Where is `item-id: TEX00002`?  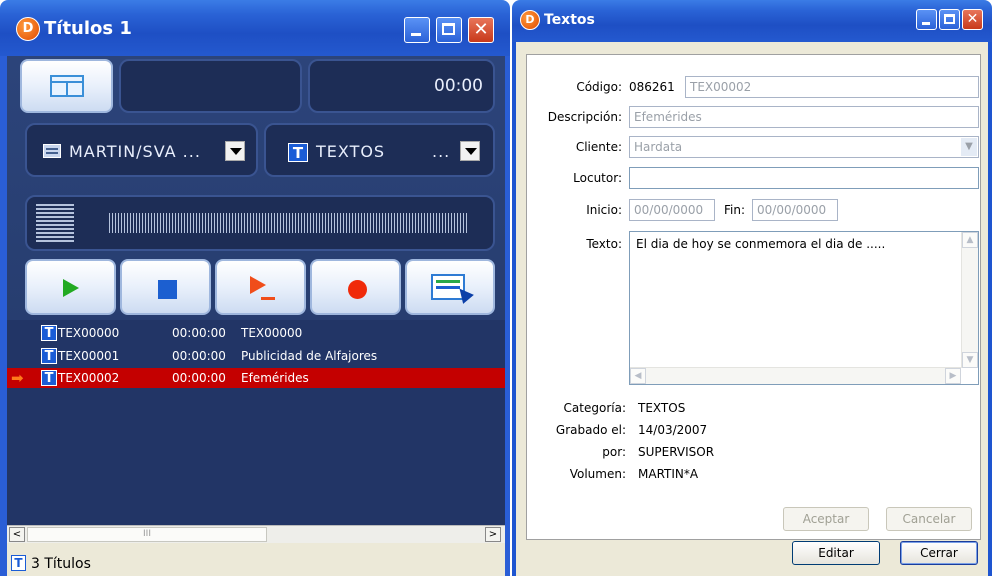
item-id: TEX00002 is located at coordinates (89, 378).